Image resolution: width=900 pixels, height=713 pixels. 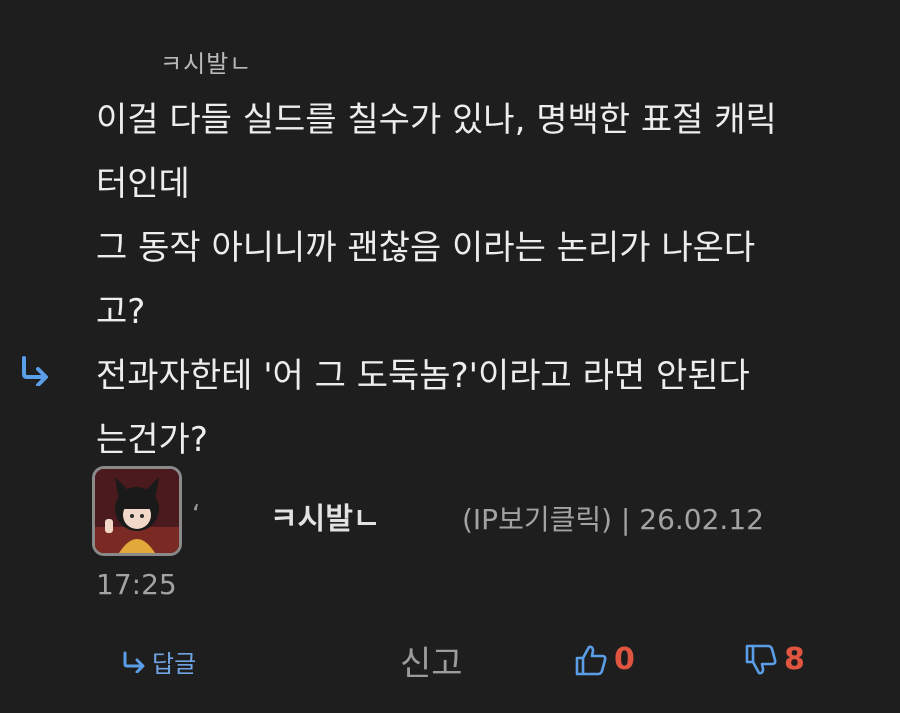 I want to click on upvote-button: 0, so click(x=604, y=659).